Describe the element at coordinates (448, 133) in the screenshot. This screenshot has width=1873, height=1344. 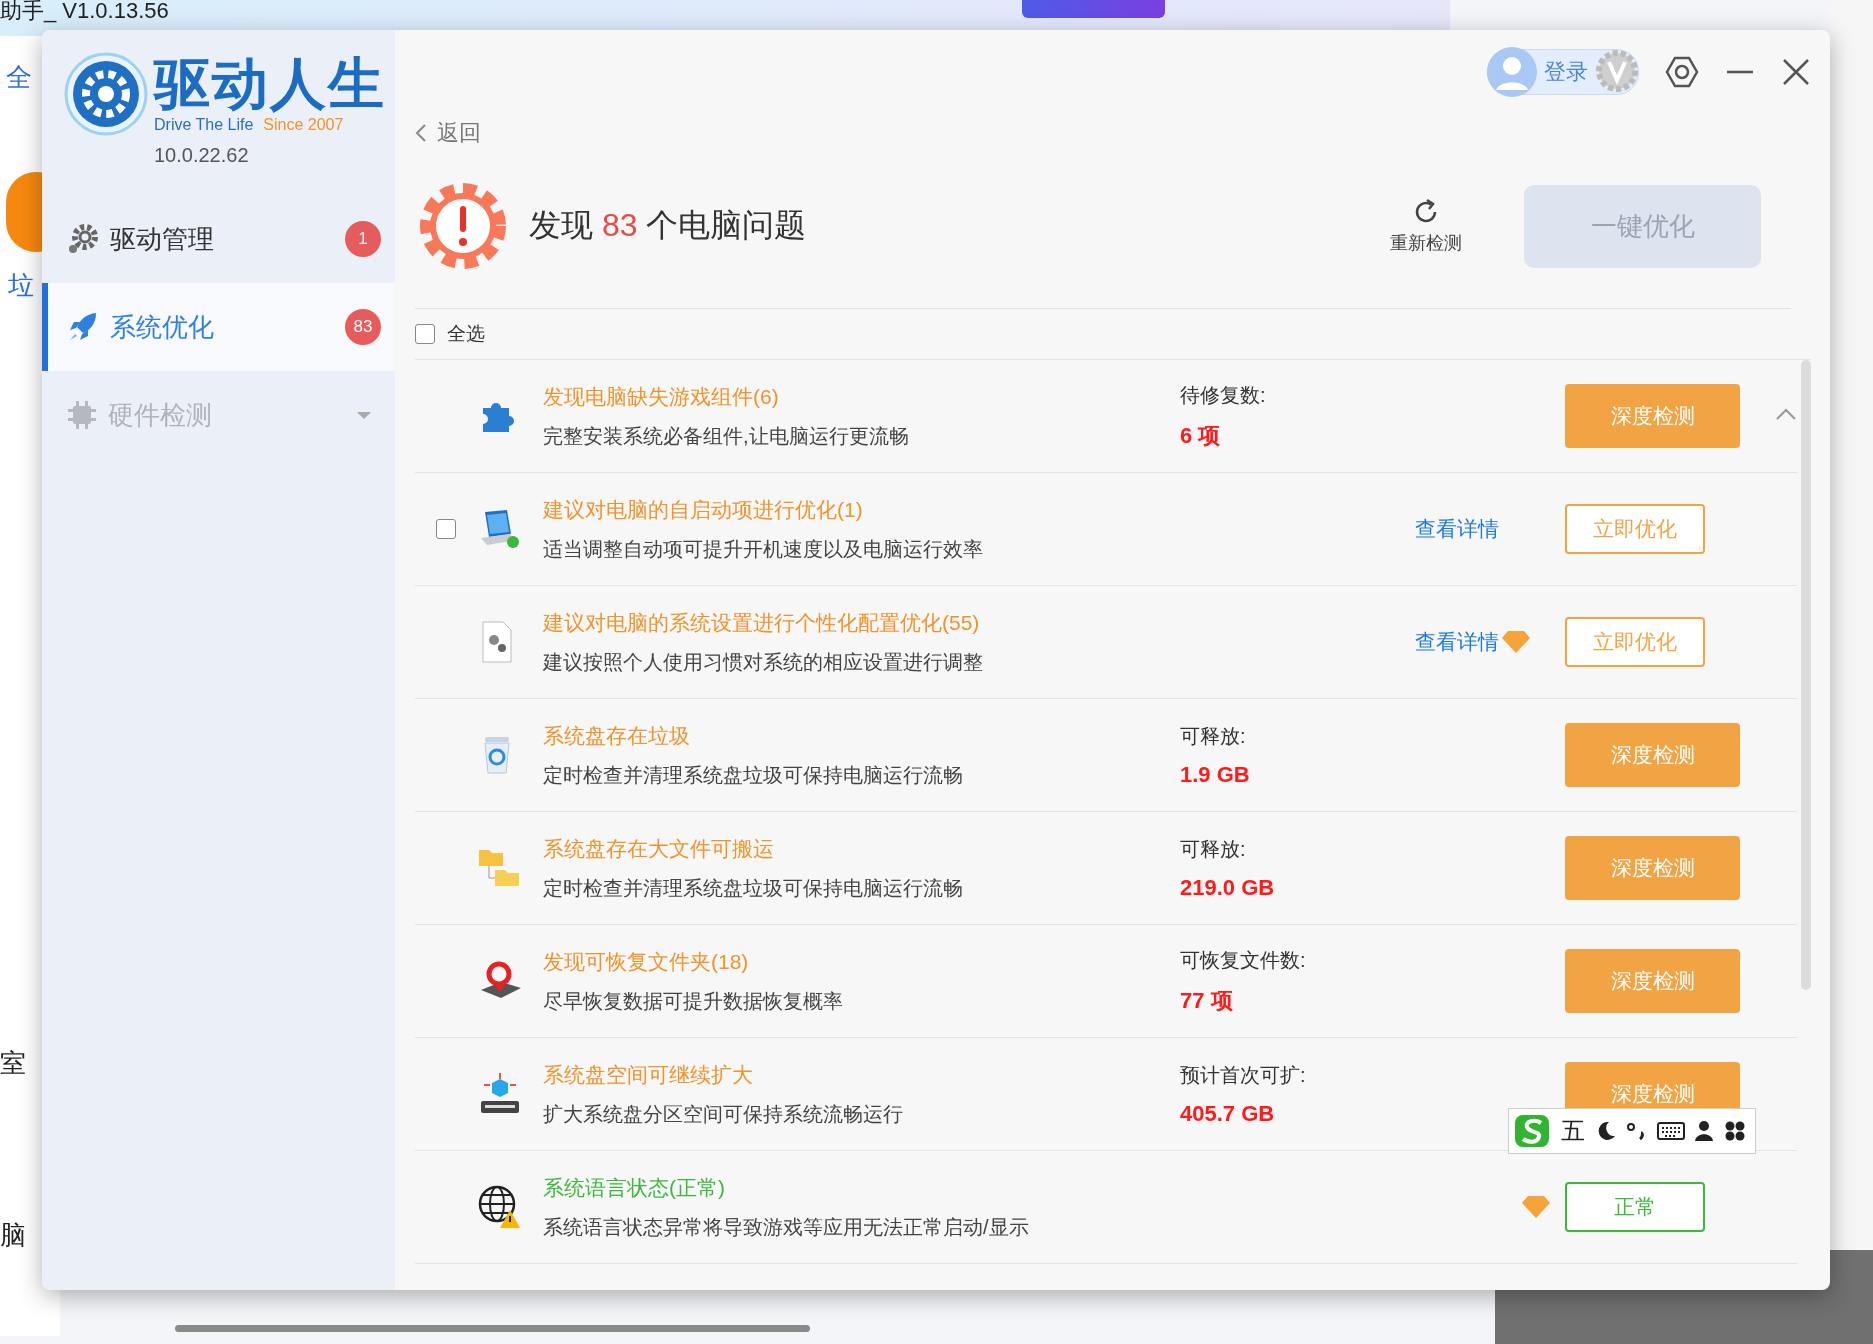
I see `back-link: 返回` at that location.